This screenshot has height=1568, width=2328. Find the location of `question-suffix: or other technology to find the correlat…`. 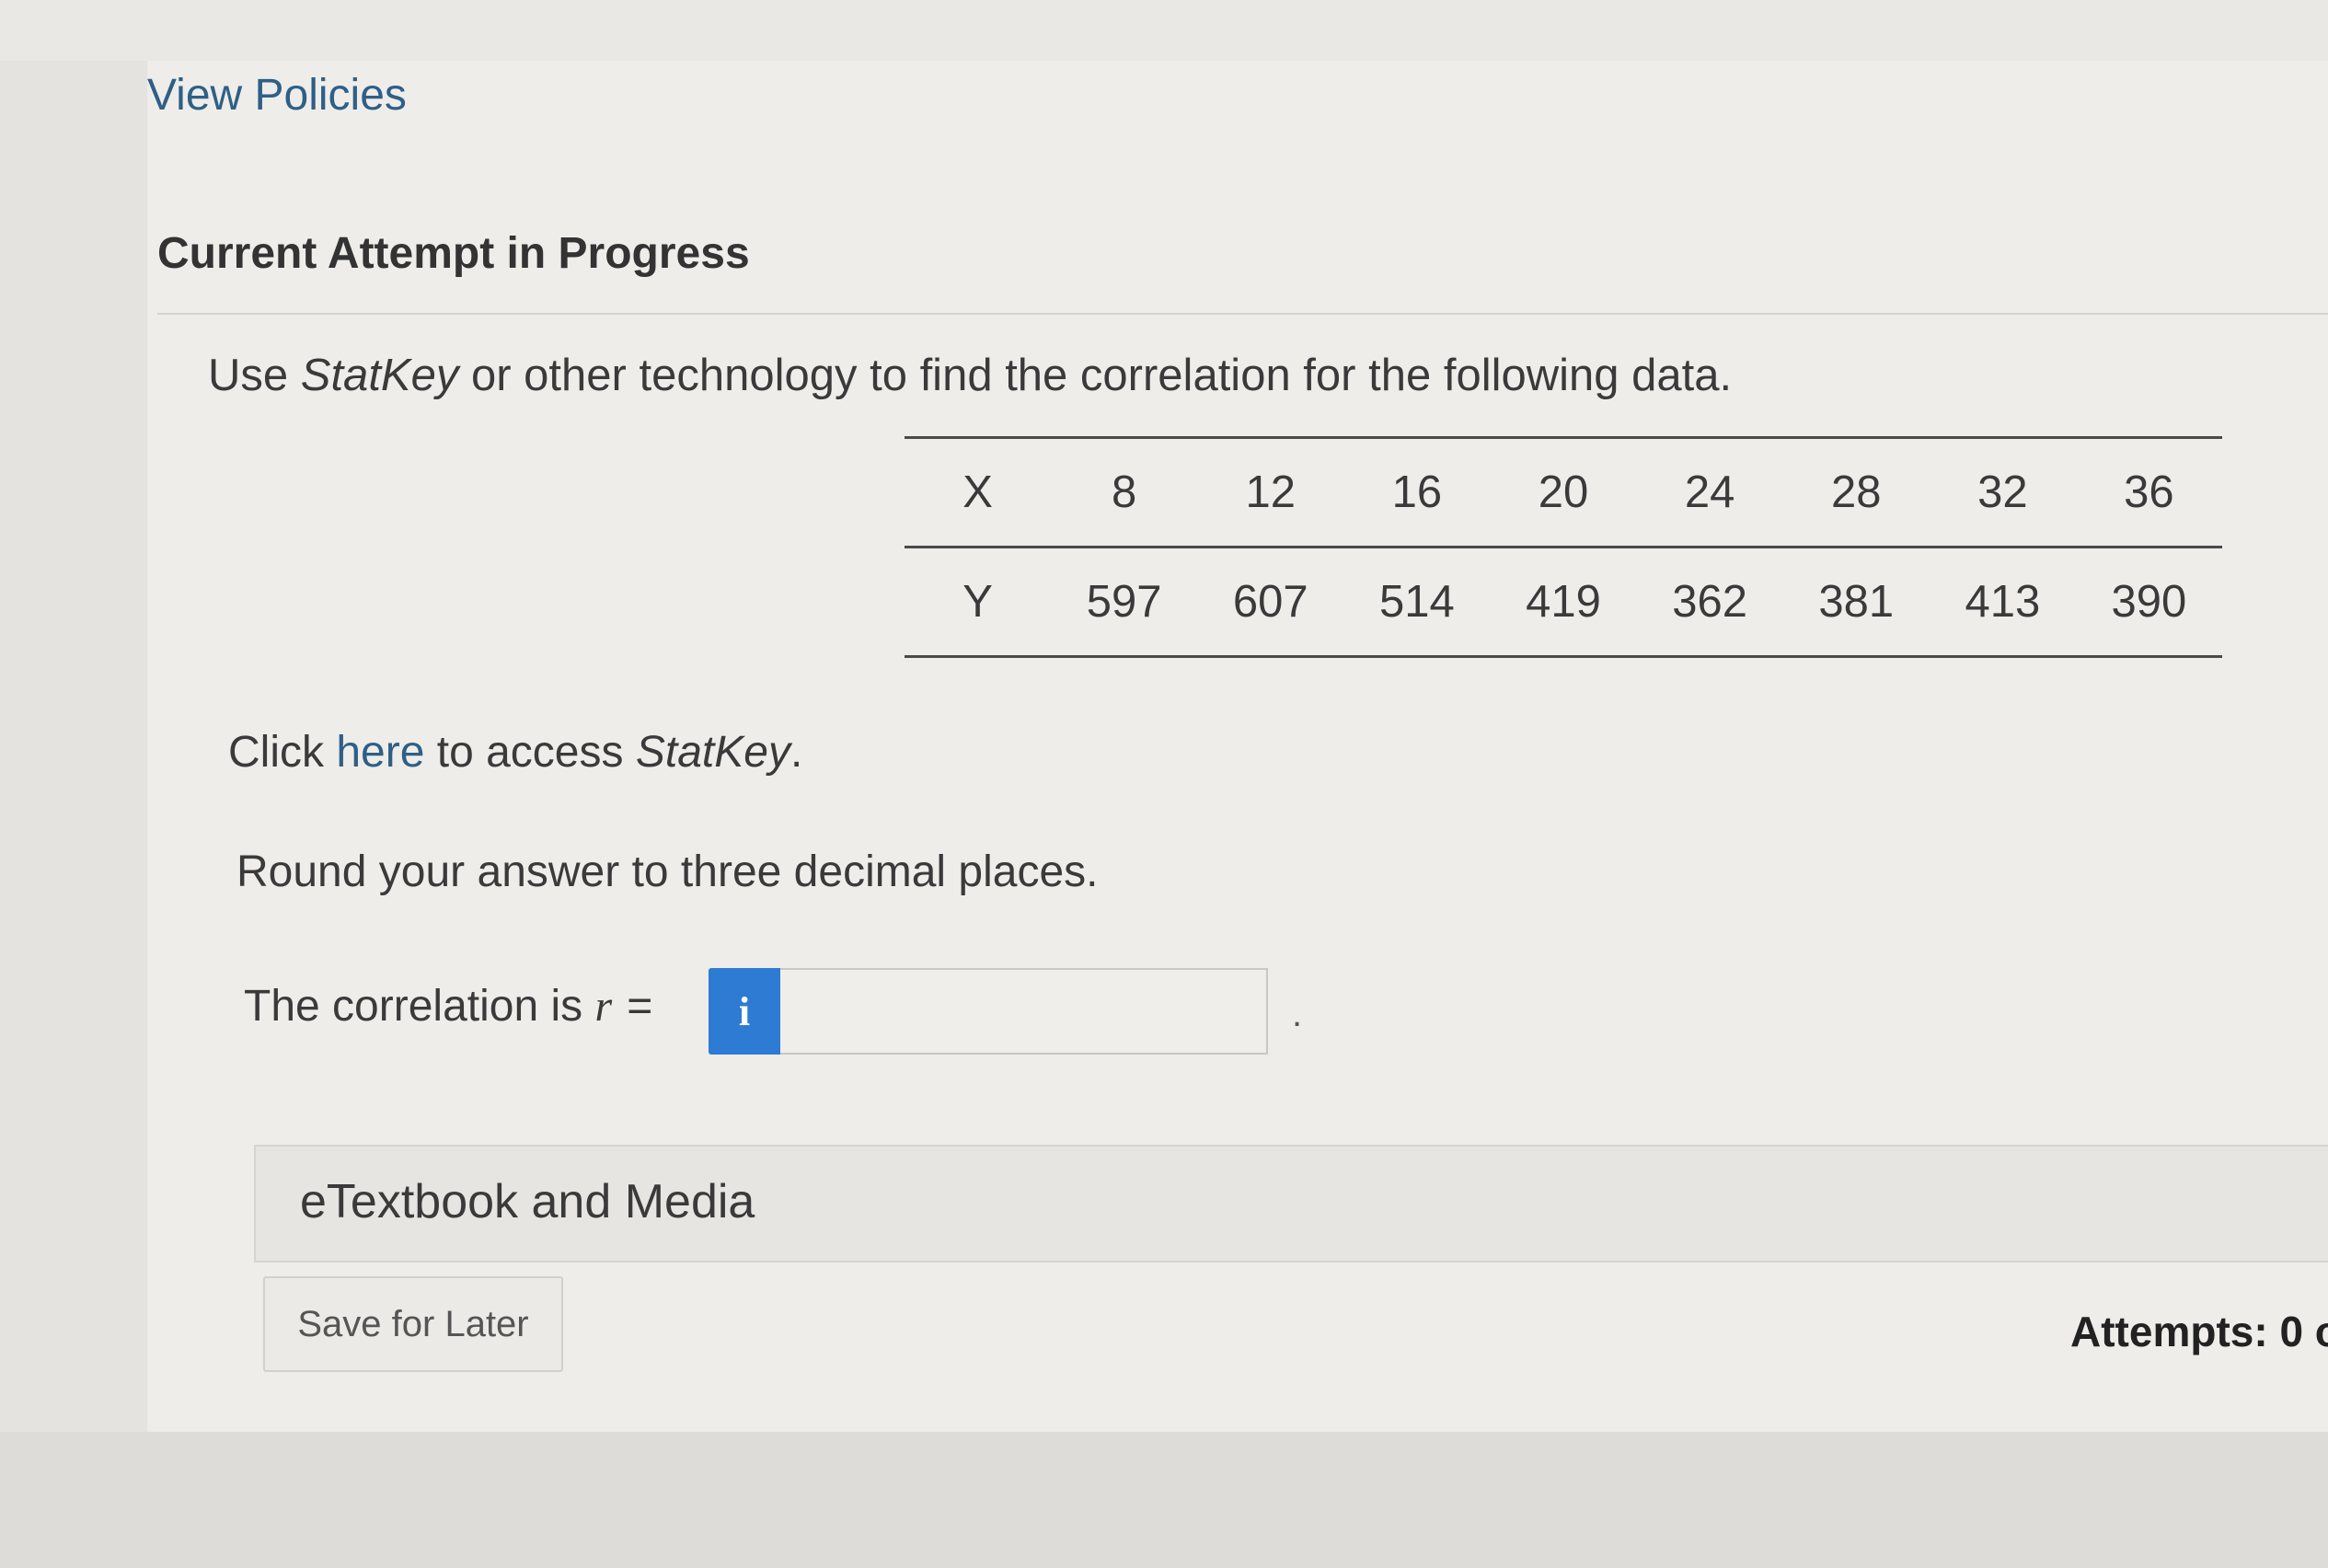

question-suffix: or other technology to find the correlat… is located at coordinates (1095, 375).